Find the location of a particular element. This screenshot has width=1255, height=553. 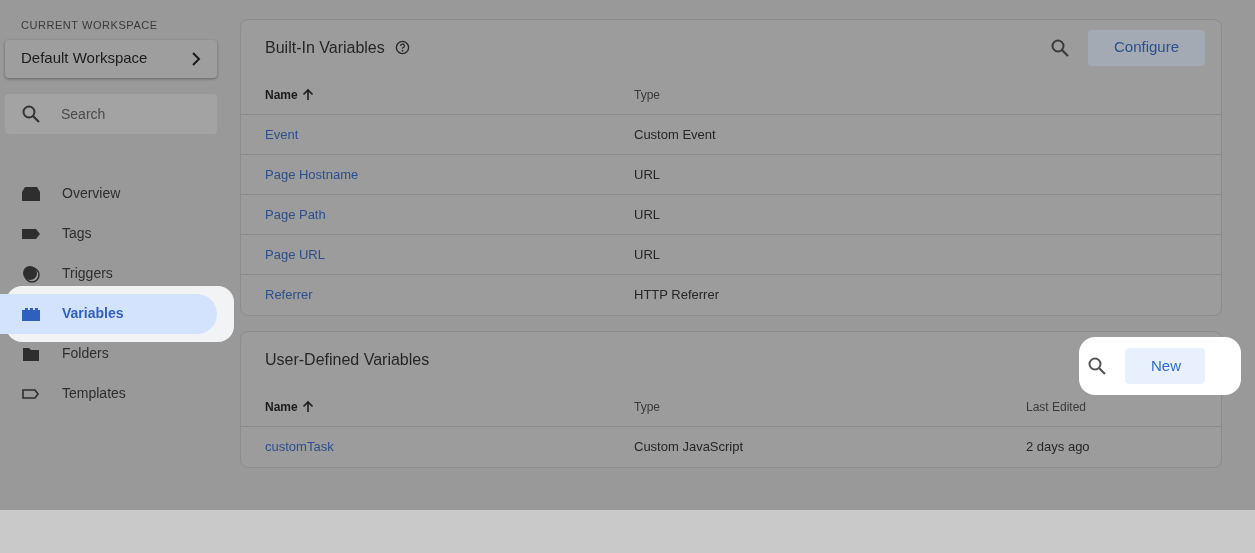

variable-link: Page Hostname is located at coordinates (312, 174).